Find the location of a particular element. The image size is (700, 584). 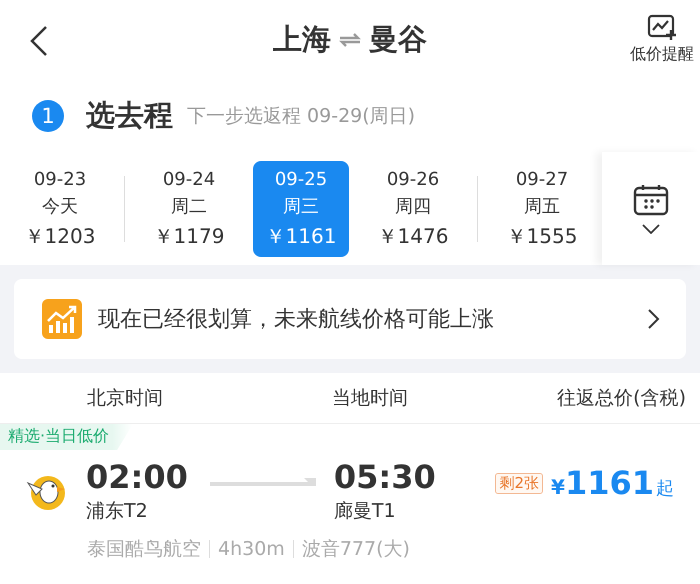

price-trend-card: 现在已经很划算，未来航线价格可能上涨 is located at coordinates (350, 319).